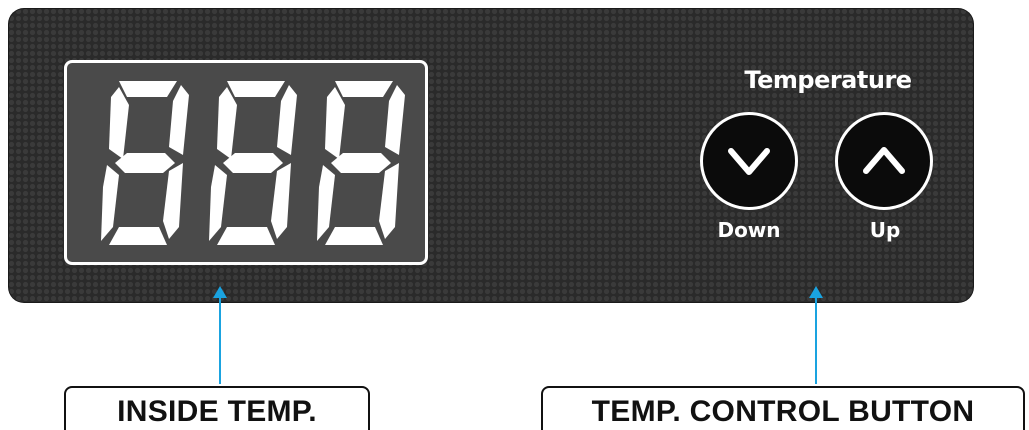 This screenshot has width=1029, height=430. I want to click on chevron-down-icon, so click(749, 161).